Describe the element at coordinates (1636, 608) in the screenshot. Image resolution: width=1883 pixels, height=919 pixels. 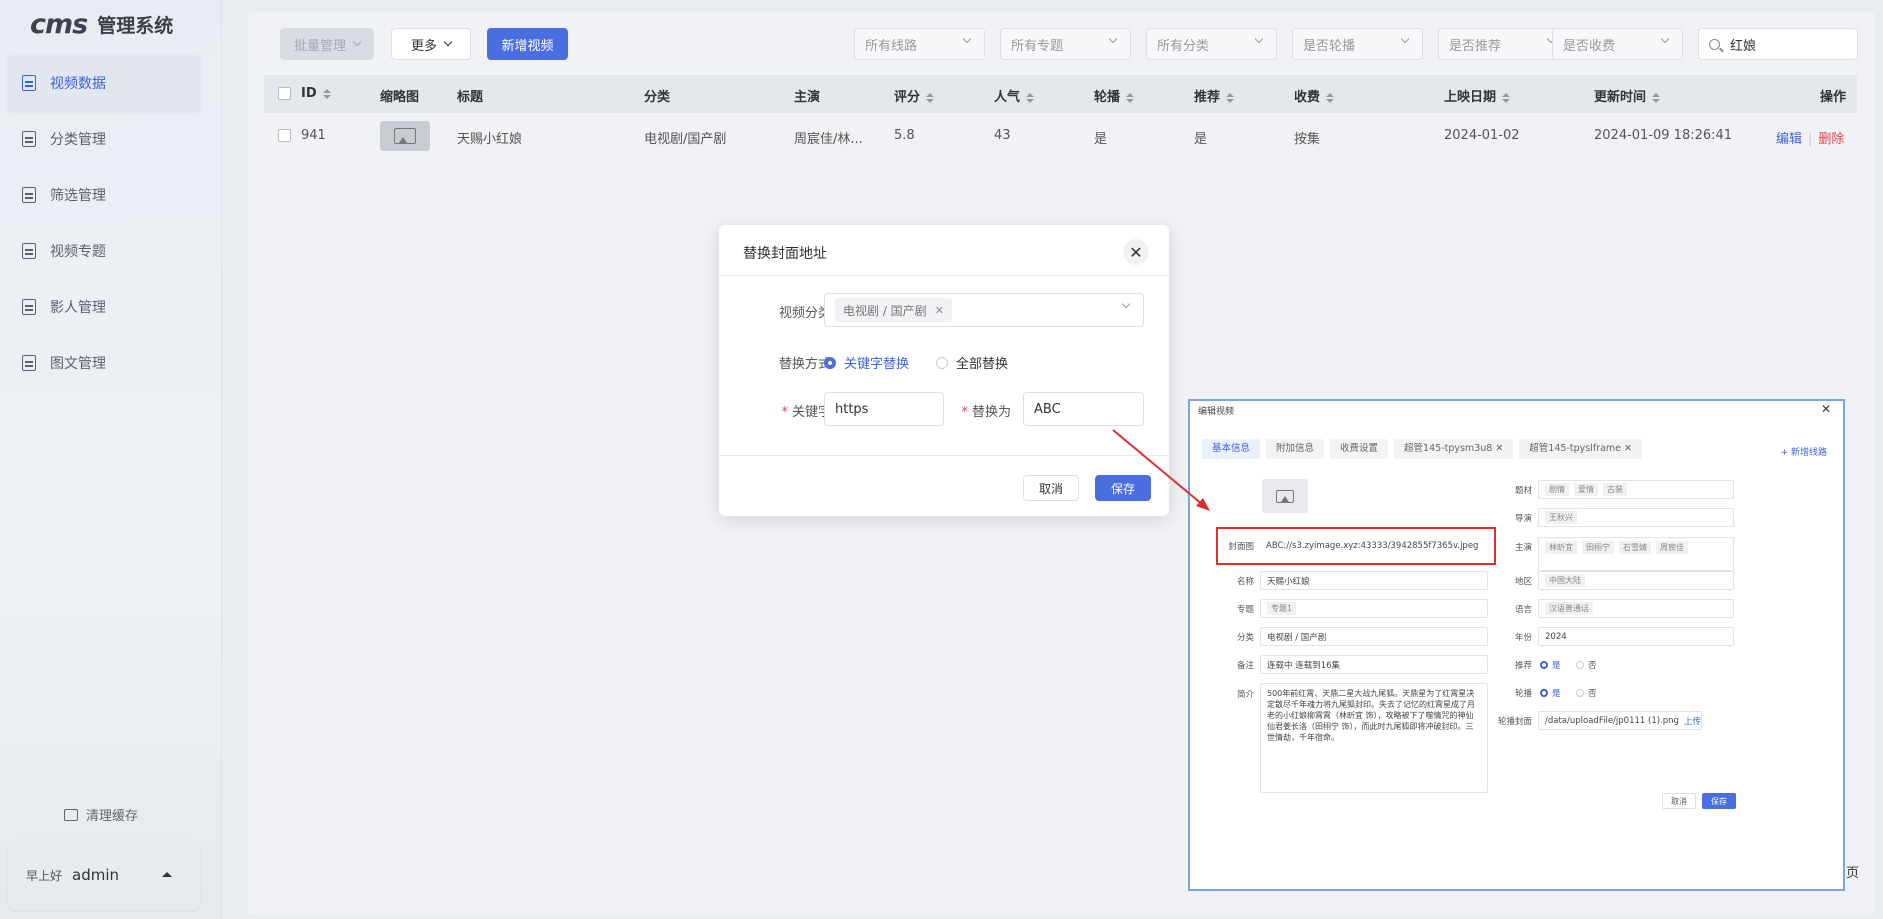
I see `lang-select: 汉语普通话` at that location.